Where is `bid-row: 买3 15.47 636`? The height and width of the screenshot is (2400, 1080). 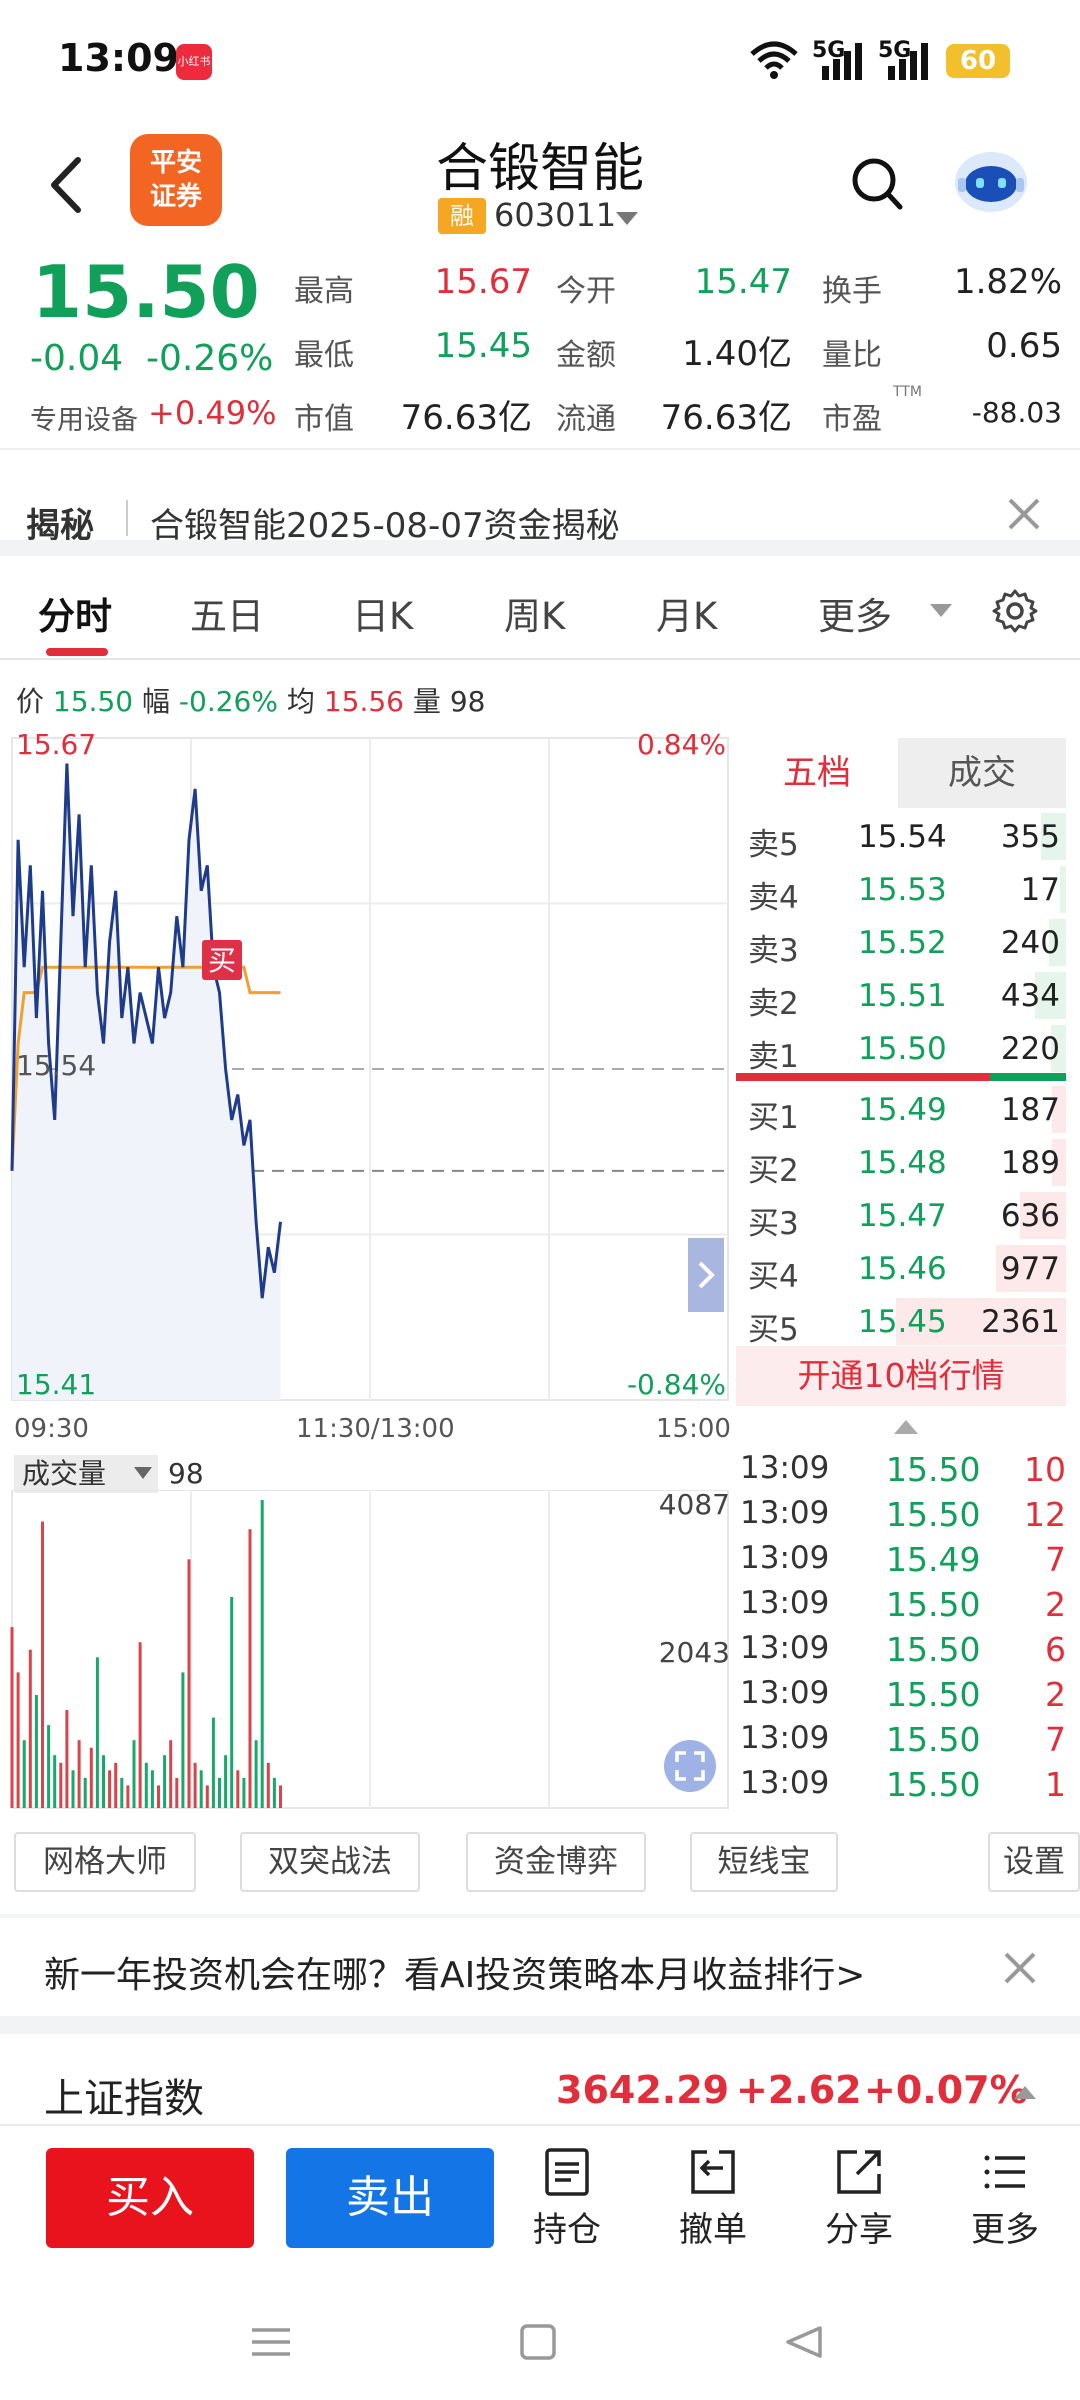 bid-row: 买3 15.47 636 is located at coordinates (901, 1215).